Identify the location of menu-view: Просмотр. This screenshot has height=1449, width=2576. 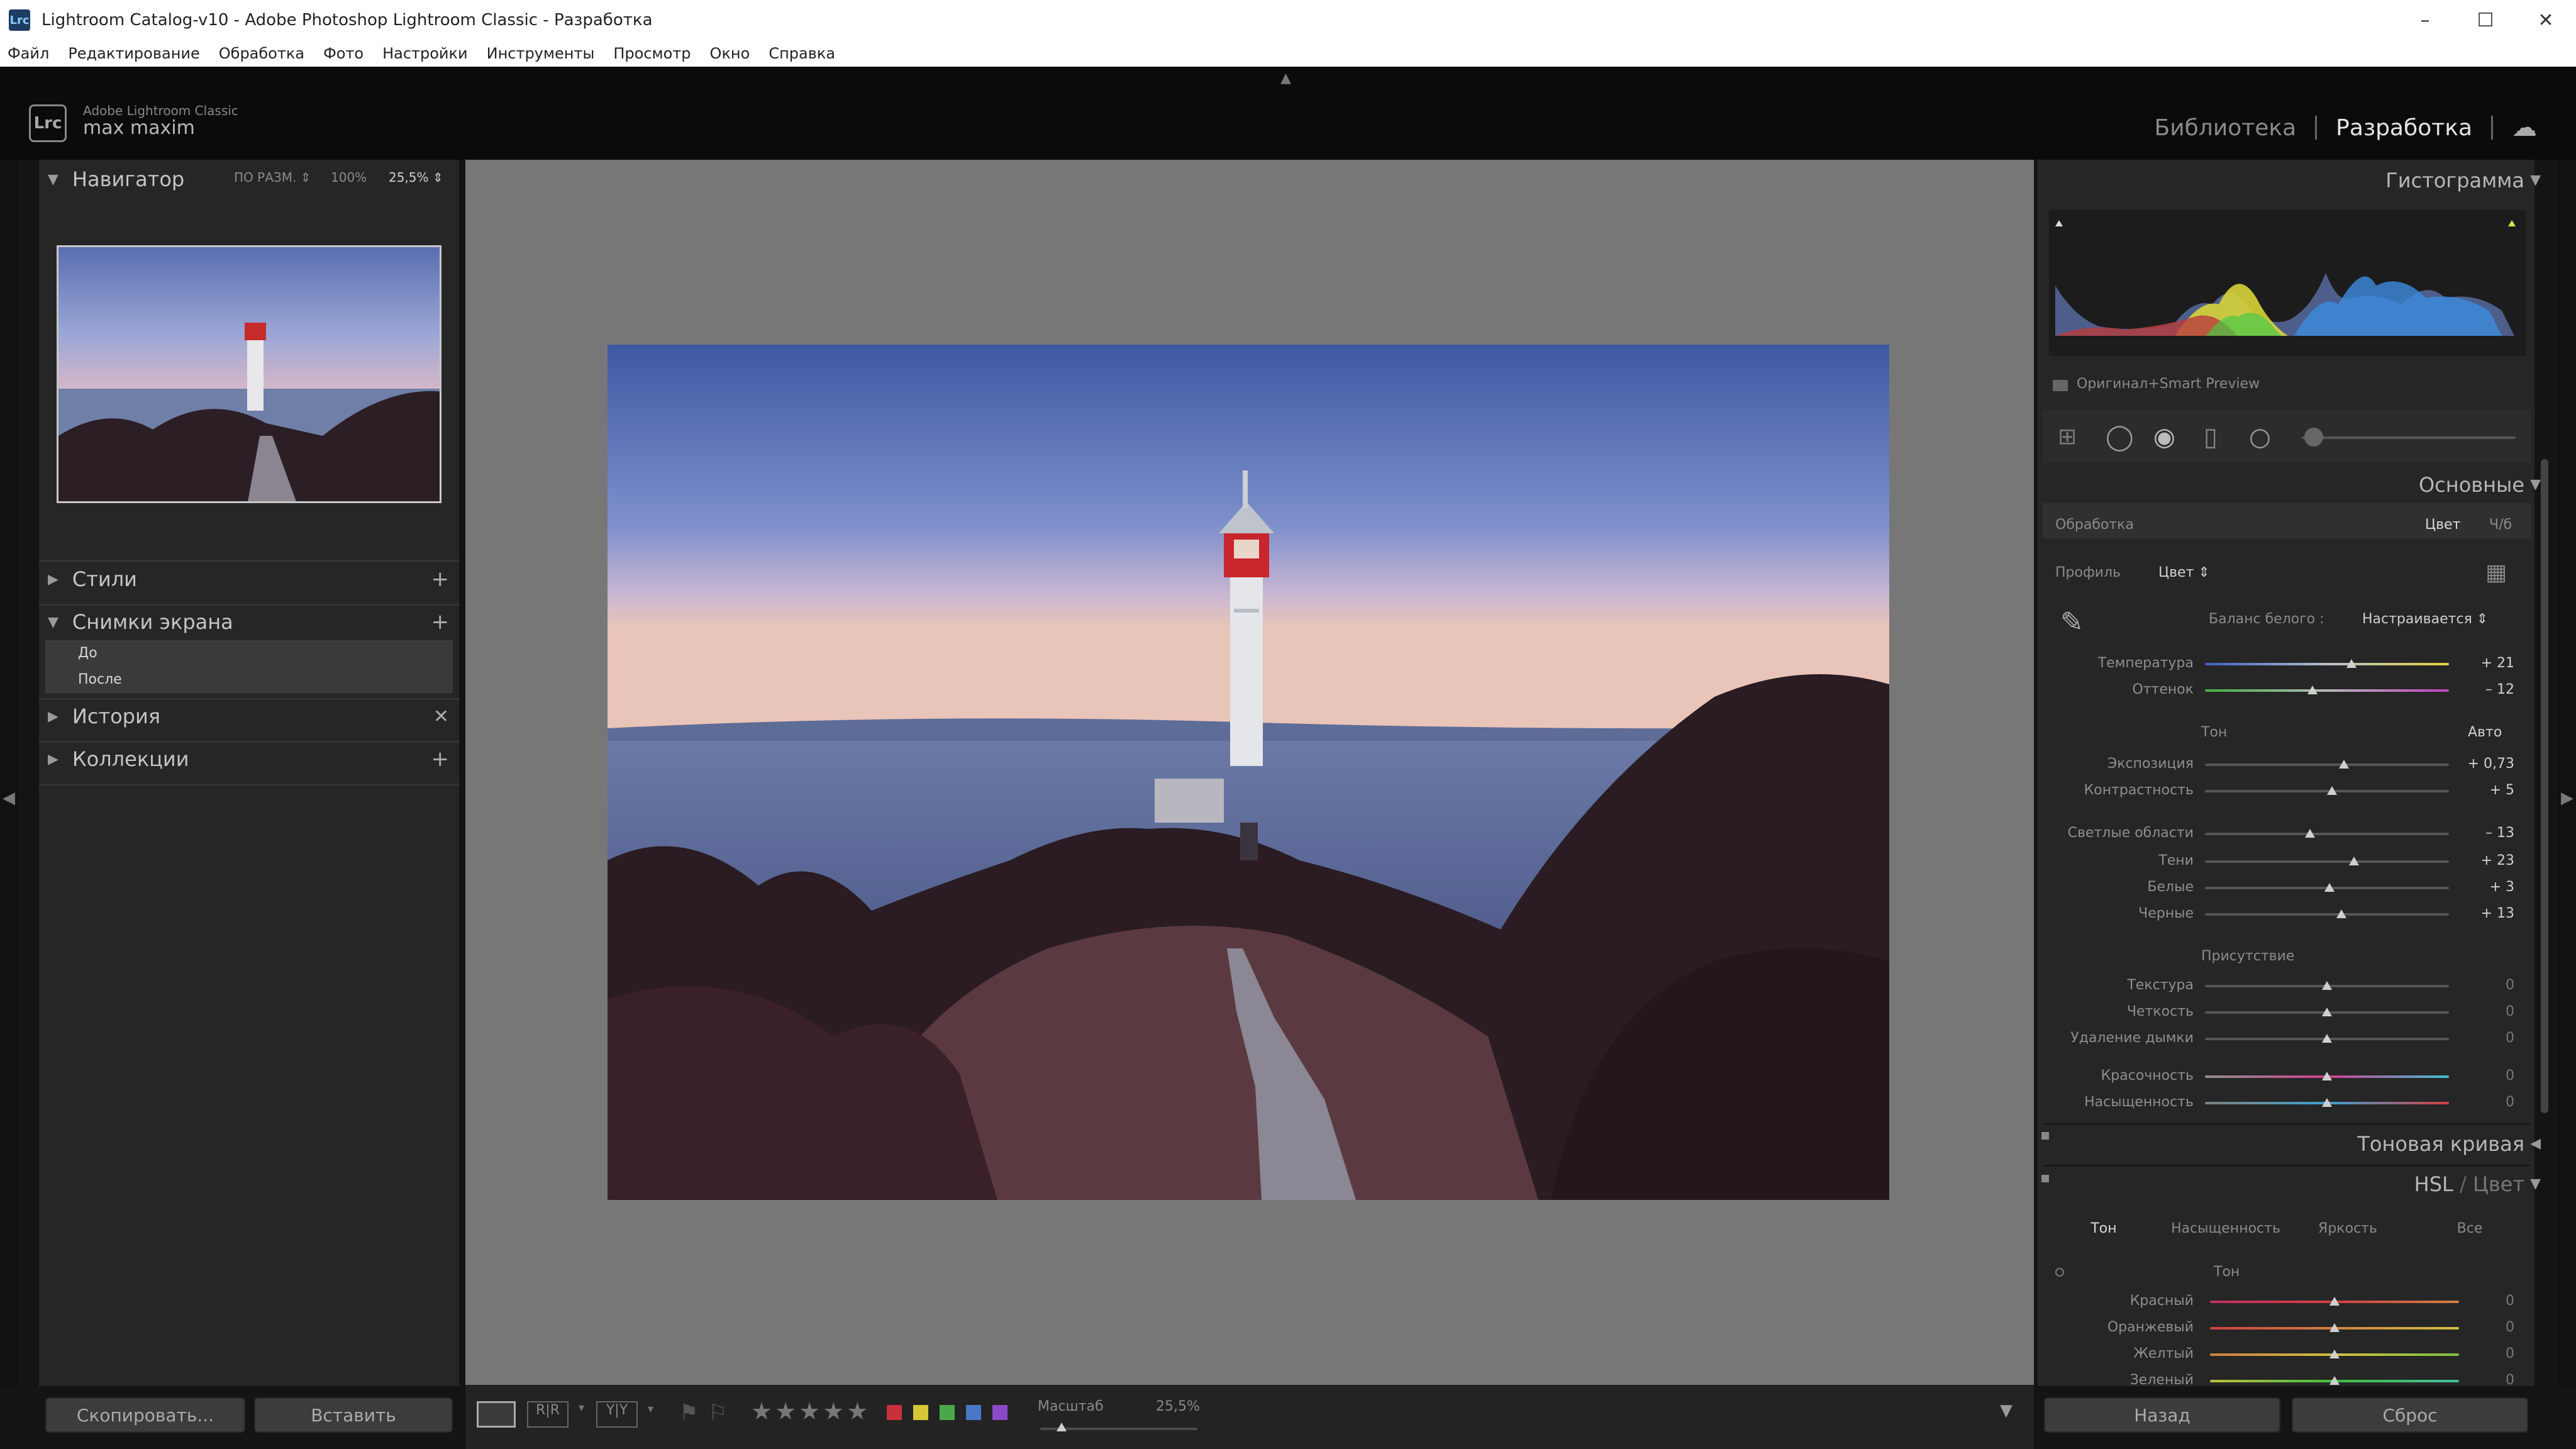
(652, 53).